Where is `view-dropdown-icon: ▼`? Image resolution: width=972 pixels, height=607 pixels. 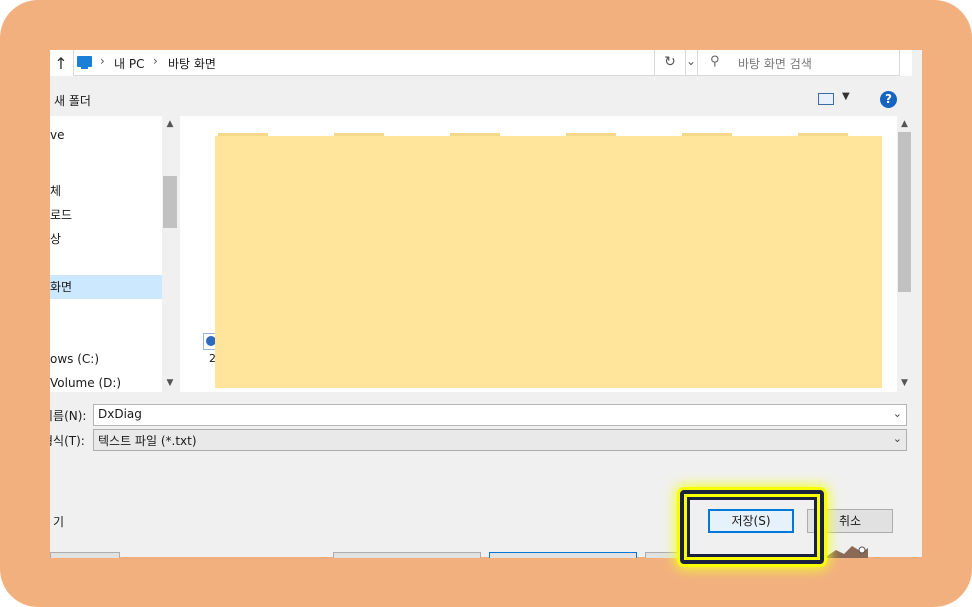 view-dropdown-icon: ▼ is located at coordinates (846, 96).